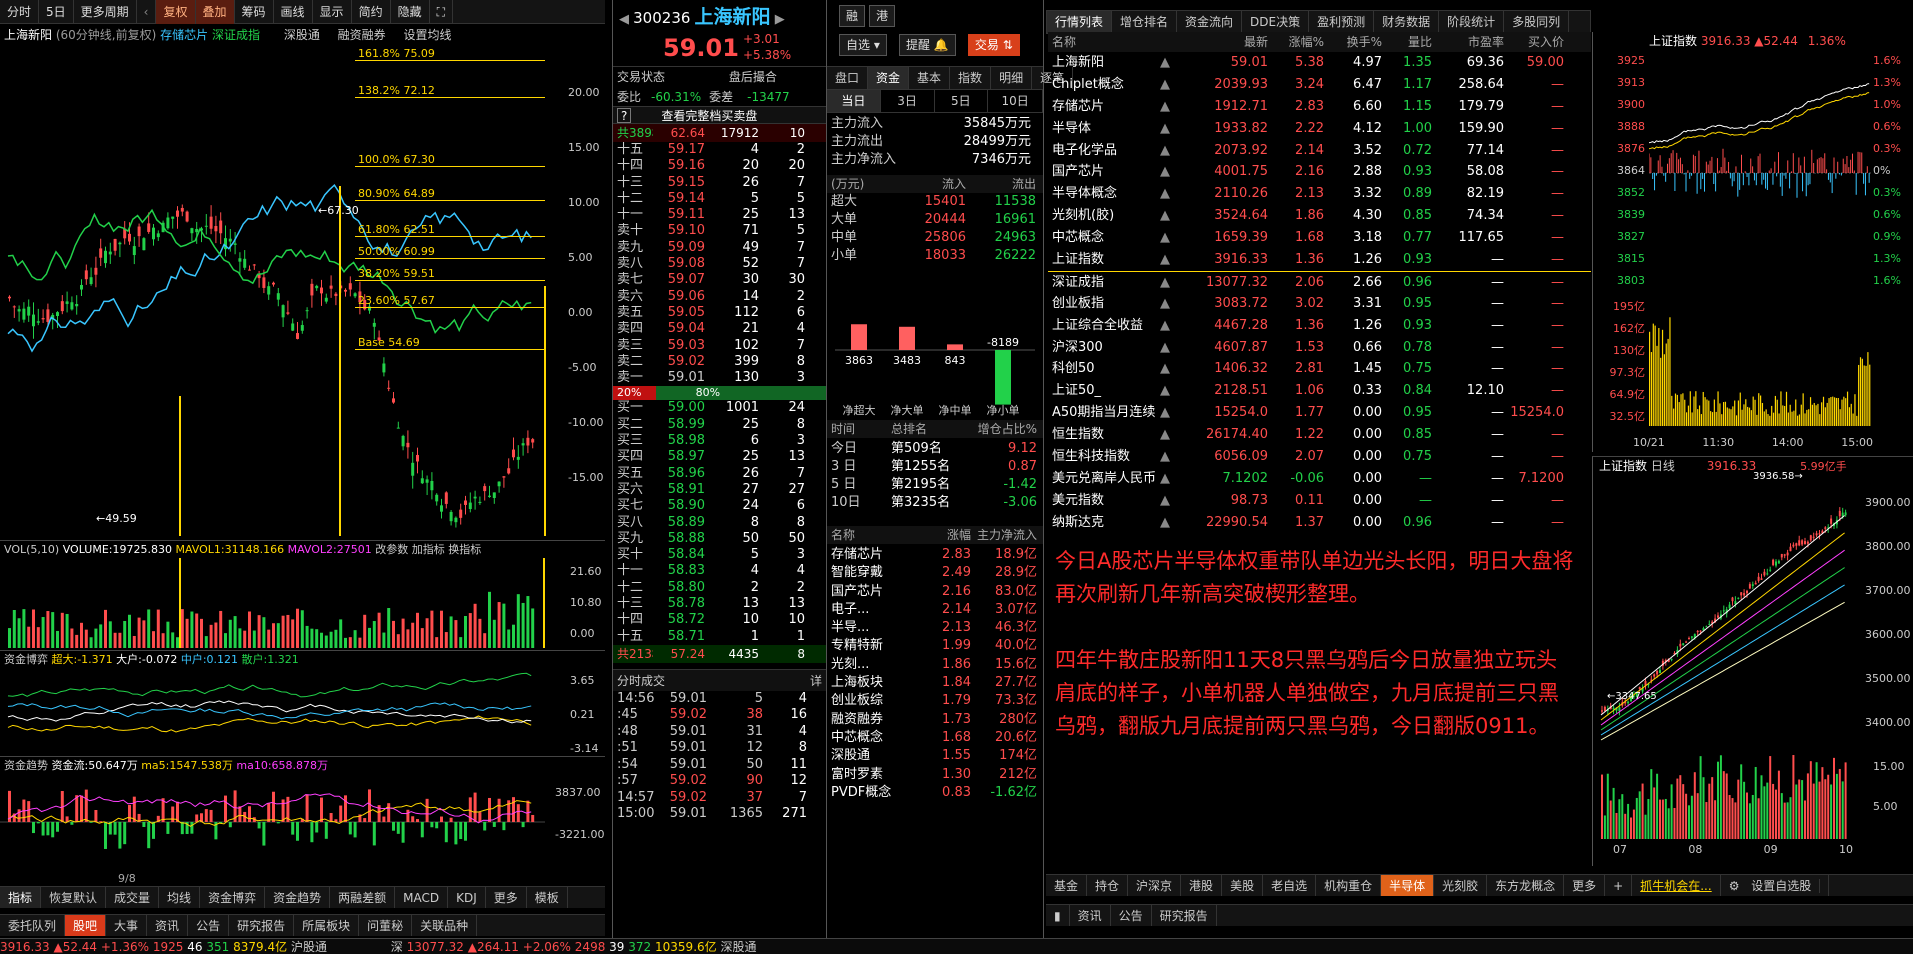  I want to click on tab-margin-diff: 两融差额, so click(363, 897).